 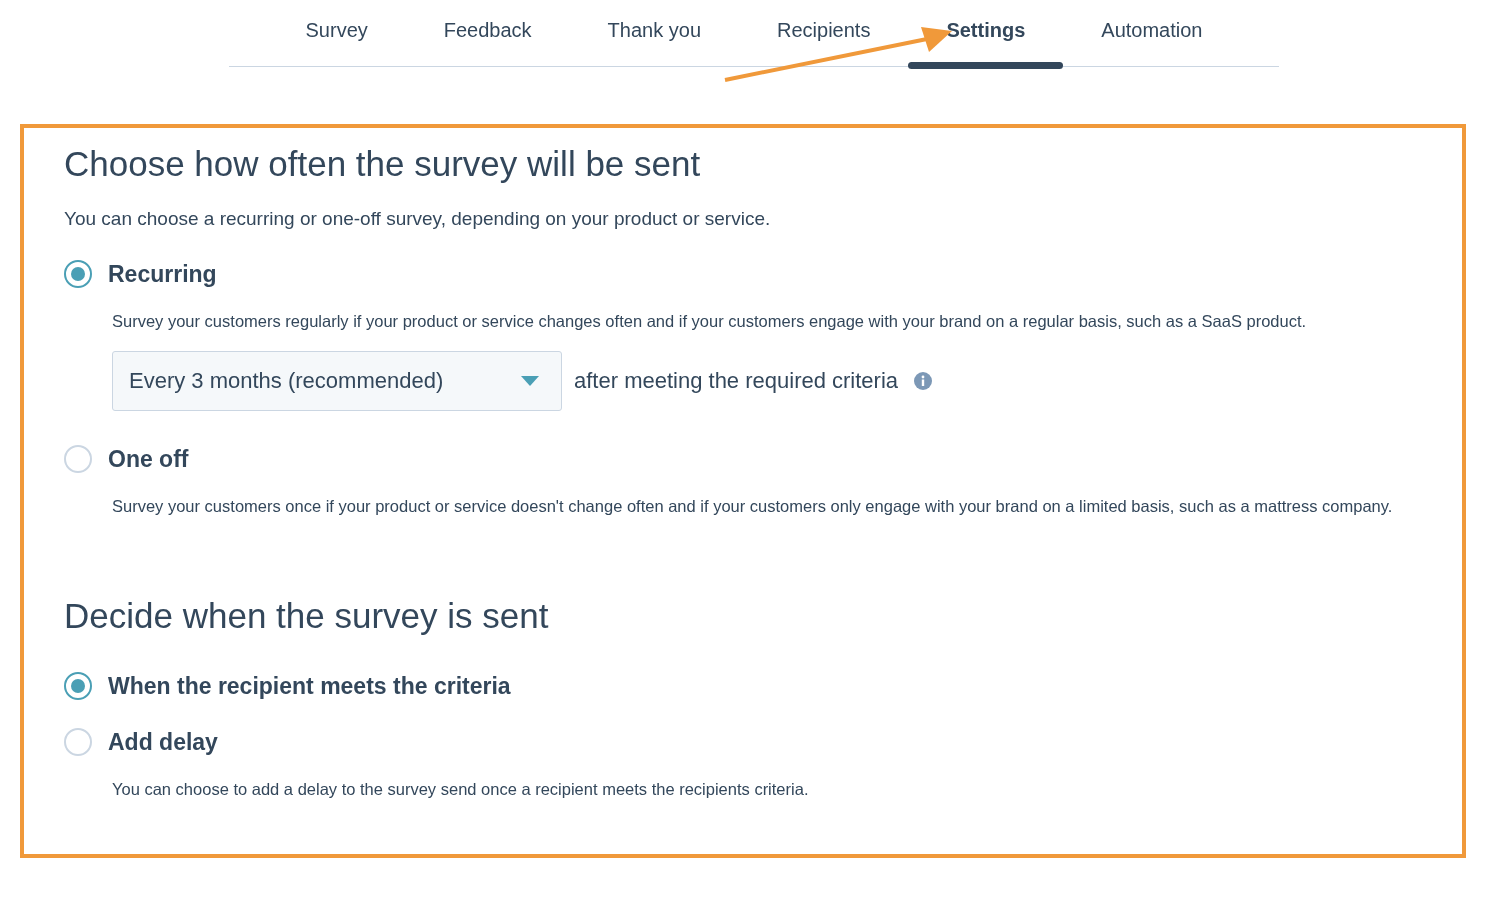 What do you see at coordinates (923, 381) in the screenshot?
I see `info-icon` at bounding box center [923, 381].